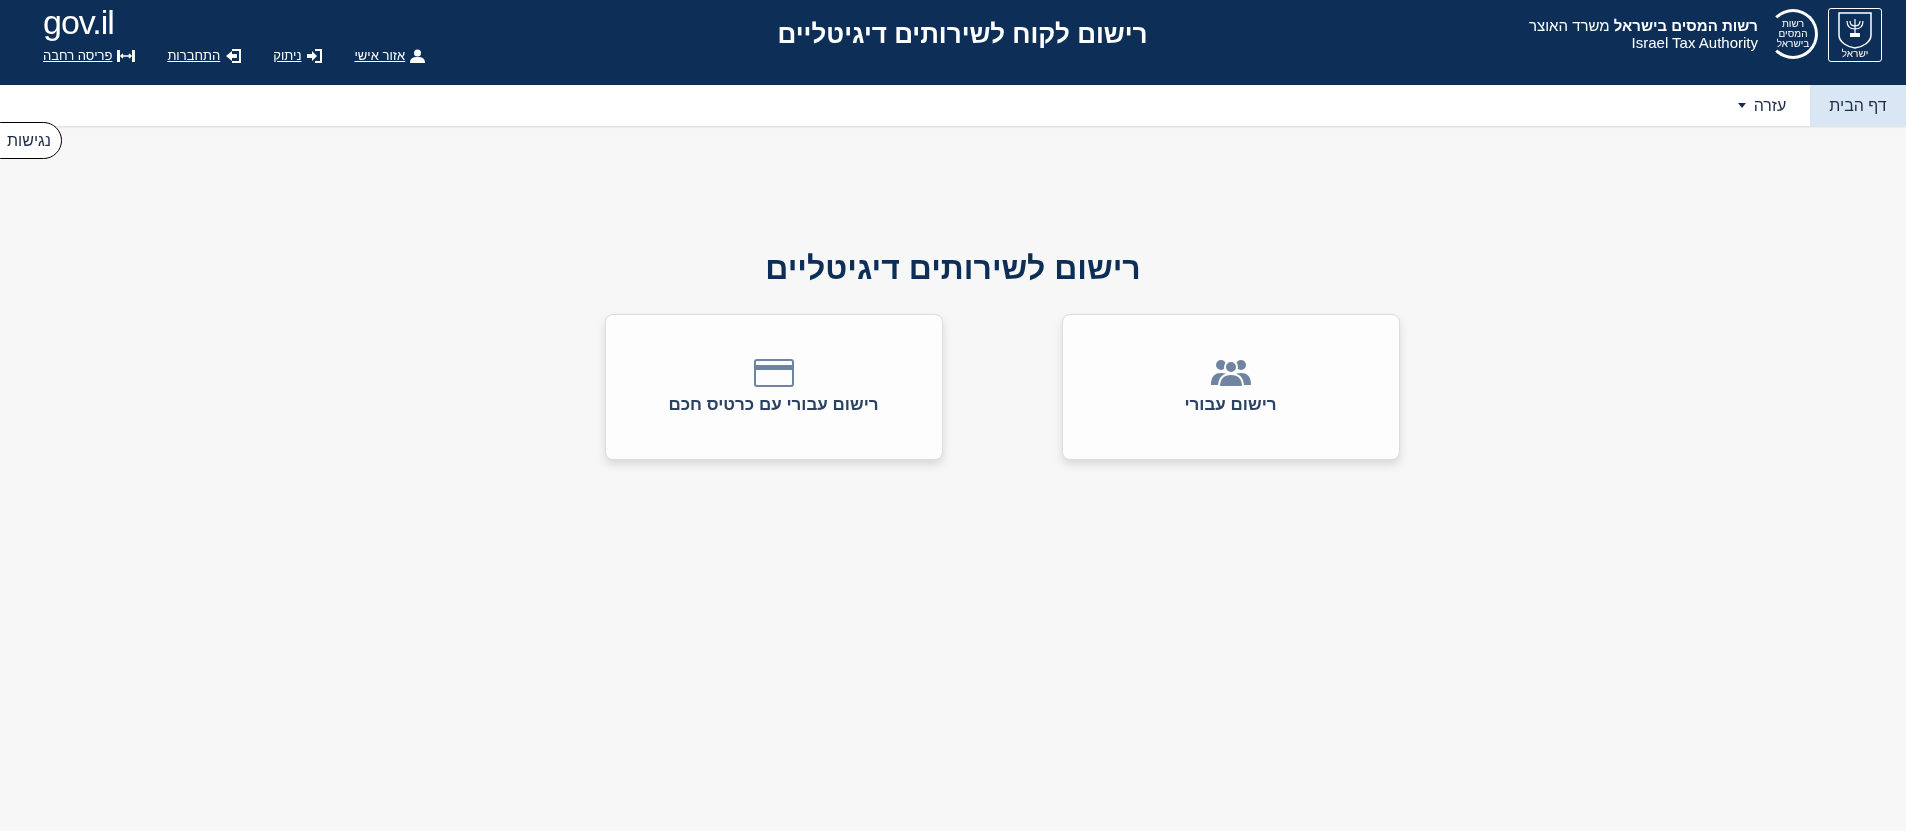  Describe the element at coordinates (773, 373) in the screenshot. I see `credit-card-icon` at that location.